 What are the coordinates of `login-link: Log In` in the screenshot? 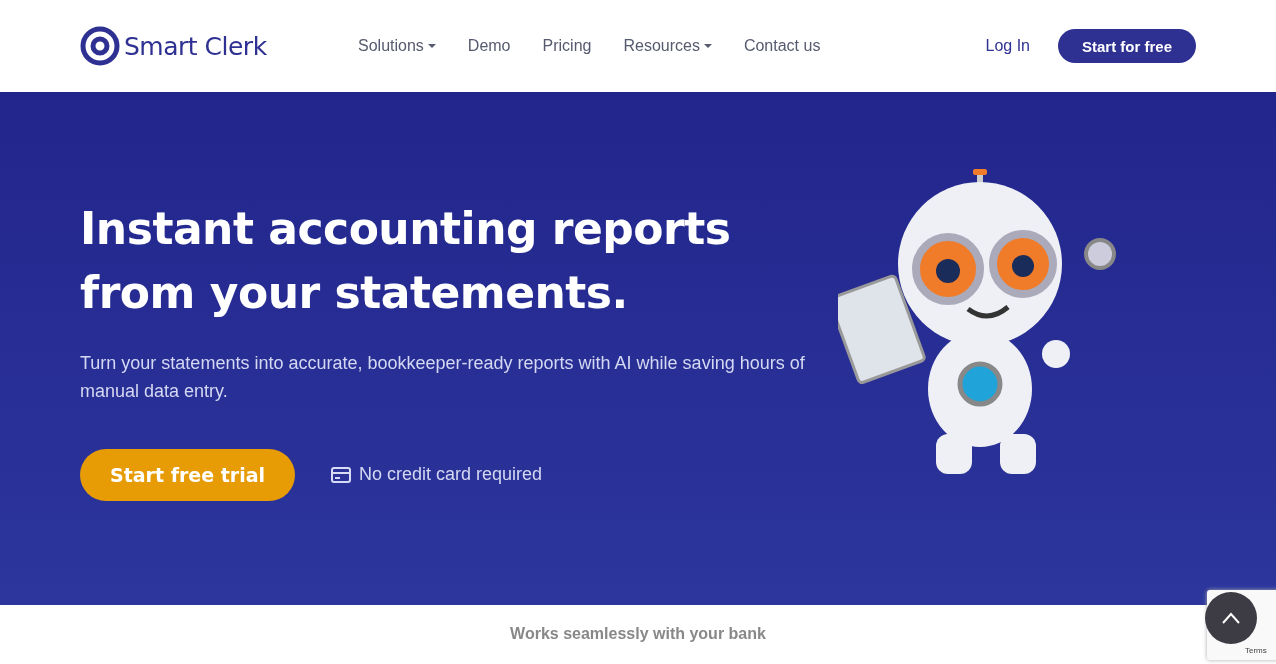 It's located at (1007, 46).